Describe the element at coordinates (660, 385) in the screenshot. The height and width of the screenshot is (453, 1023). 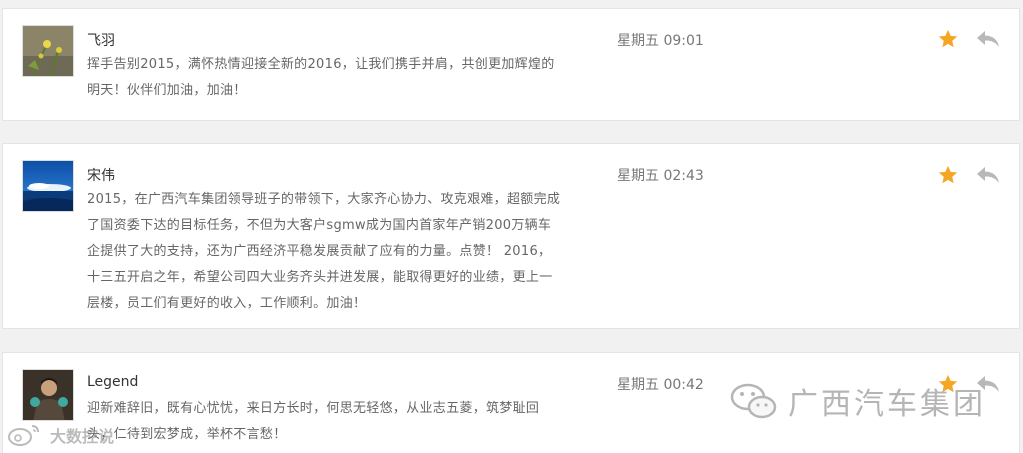
I see `comment-time: 星期五 00:42` at that location.